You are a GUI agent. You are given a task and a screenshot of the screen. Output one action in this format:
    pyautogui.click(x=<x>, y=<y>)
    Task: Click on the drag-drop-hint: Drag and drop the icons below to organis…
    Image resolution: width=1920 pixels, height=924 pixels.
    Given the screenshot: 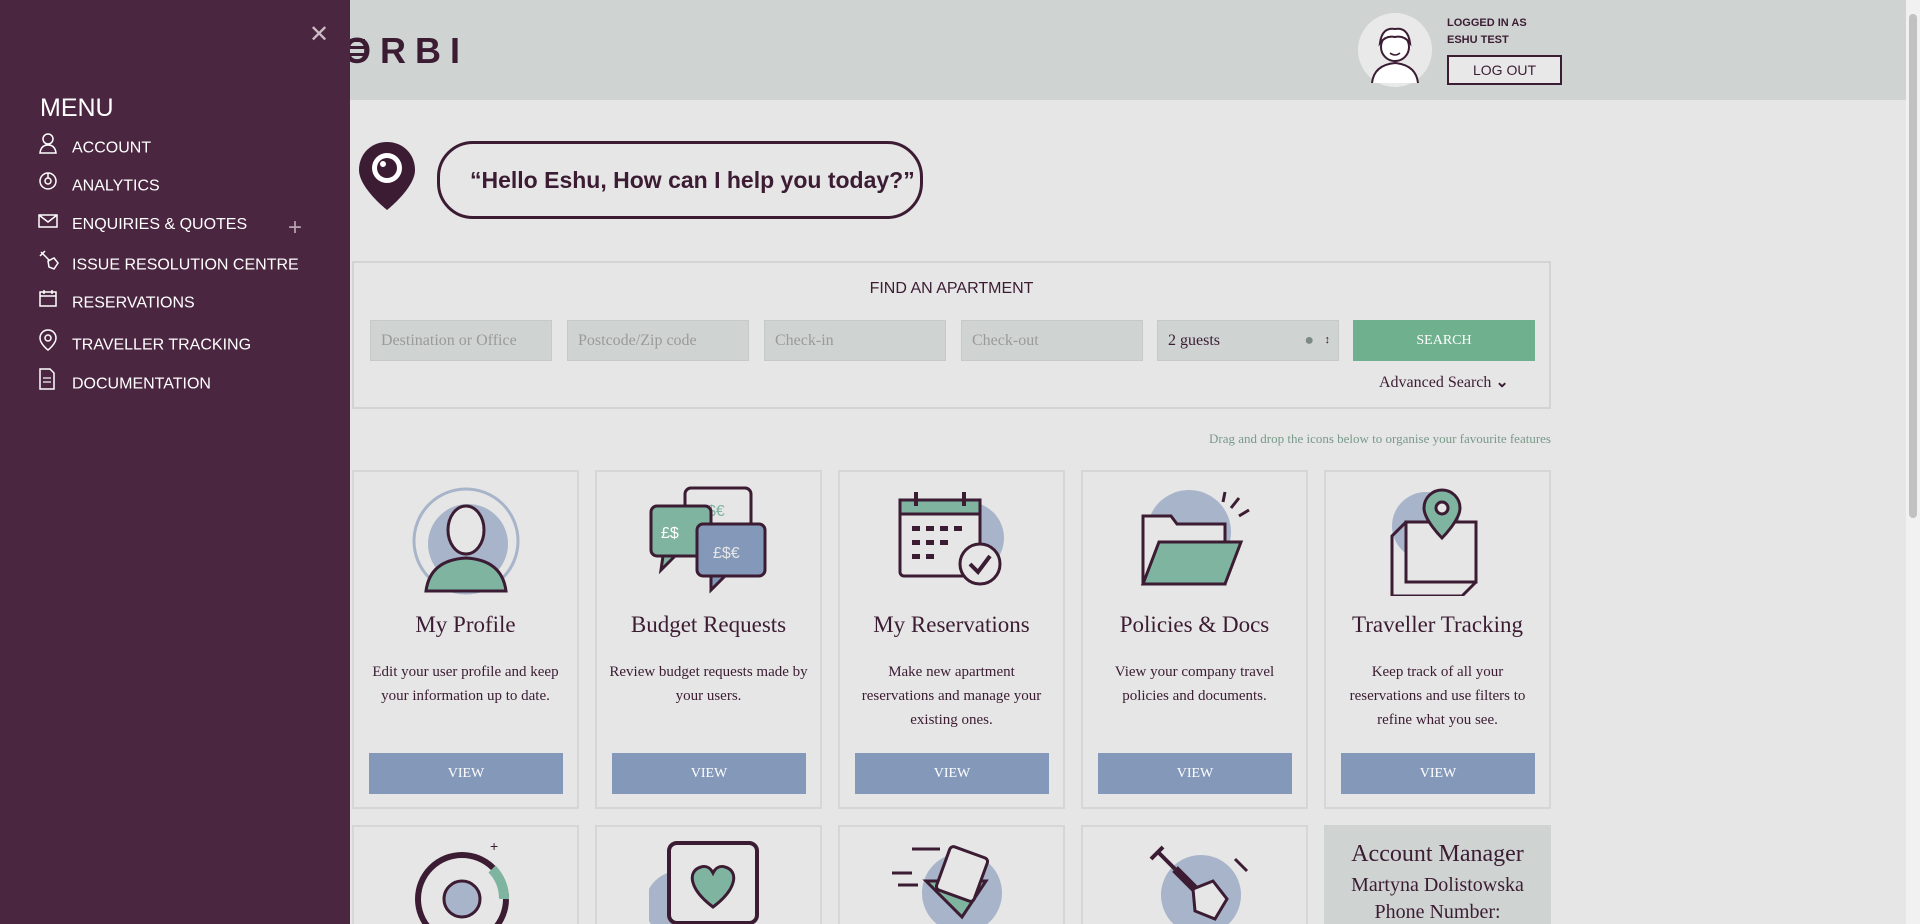 What is the action you would take?
    pyautogui.click(x=1380, y=438)
    